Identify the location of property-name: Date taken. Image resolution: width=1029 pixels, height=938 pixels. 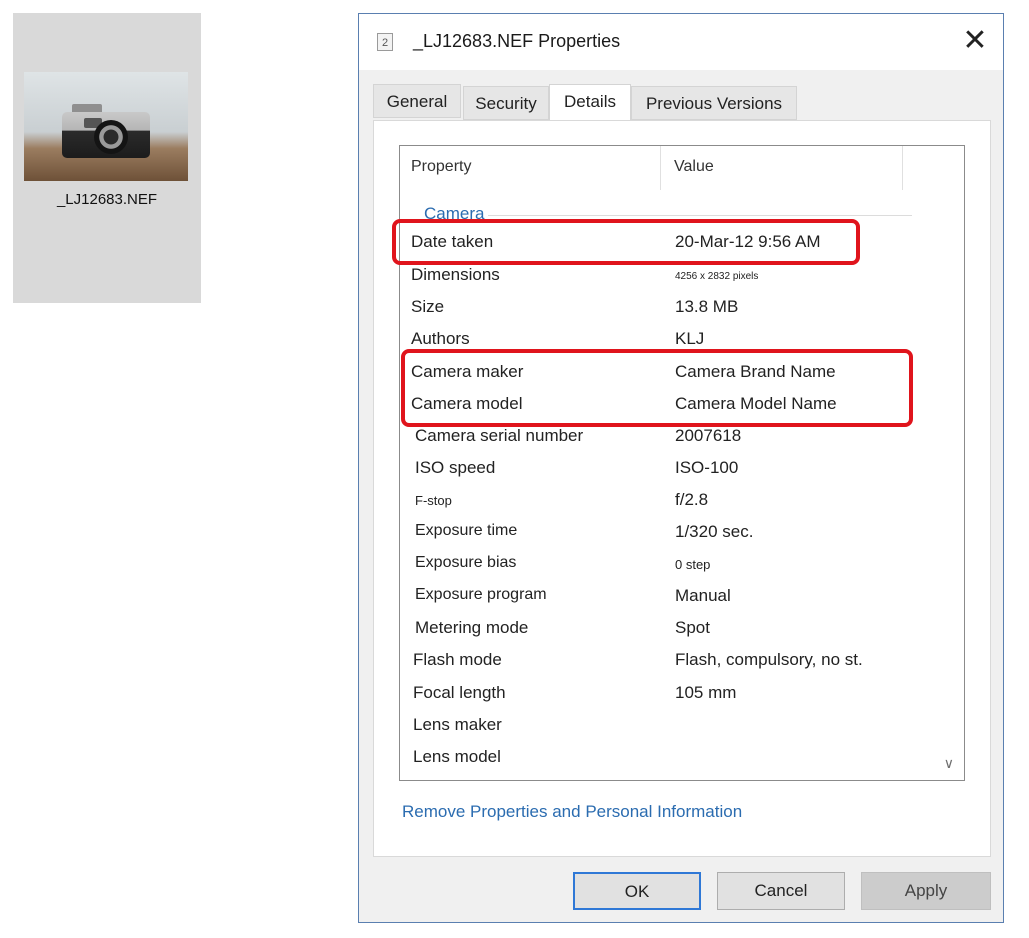
(452, 241).